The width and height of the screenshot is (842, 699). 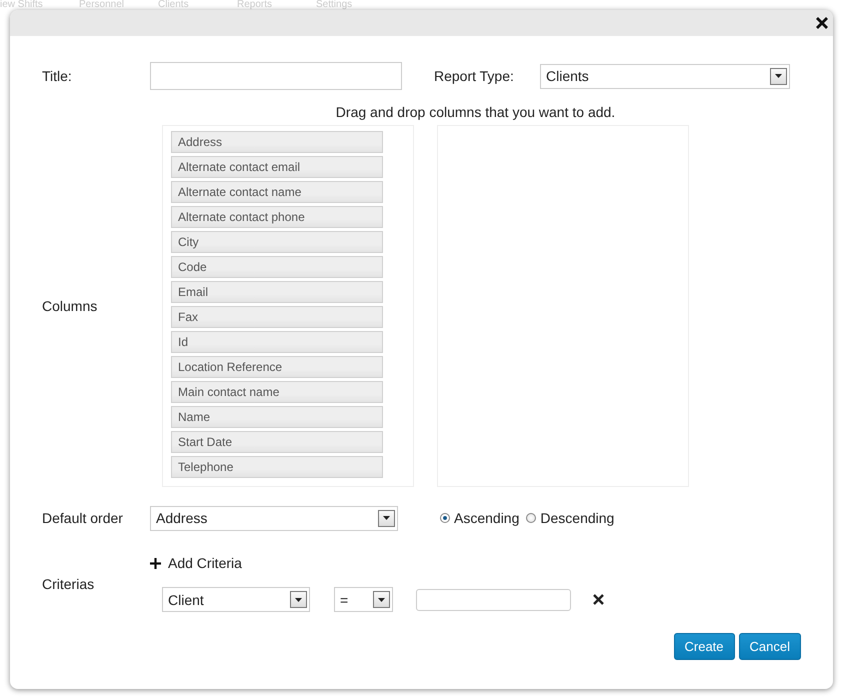 What do you see at coordinates (570, 518) in the screenshot?
I see `sort-radio: Descending` at bounding box center [570, 518].